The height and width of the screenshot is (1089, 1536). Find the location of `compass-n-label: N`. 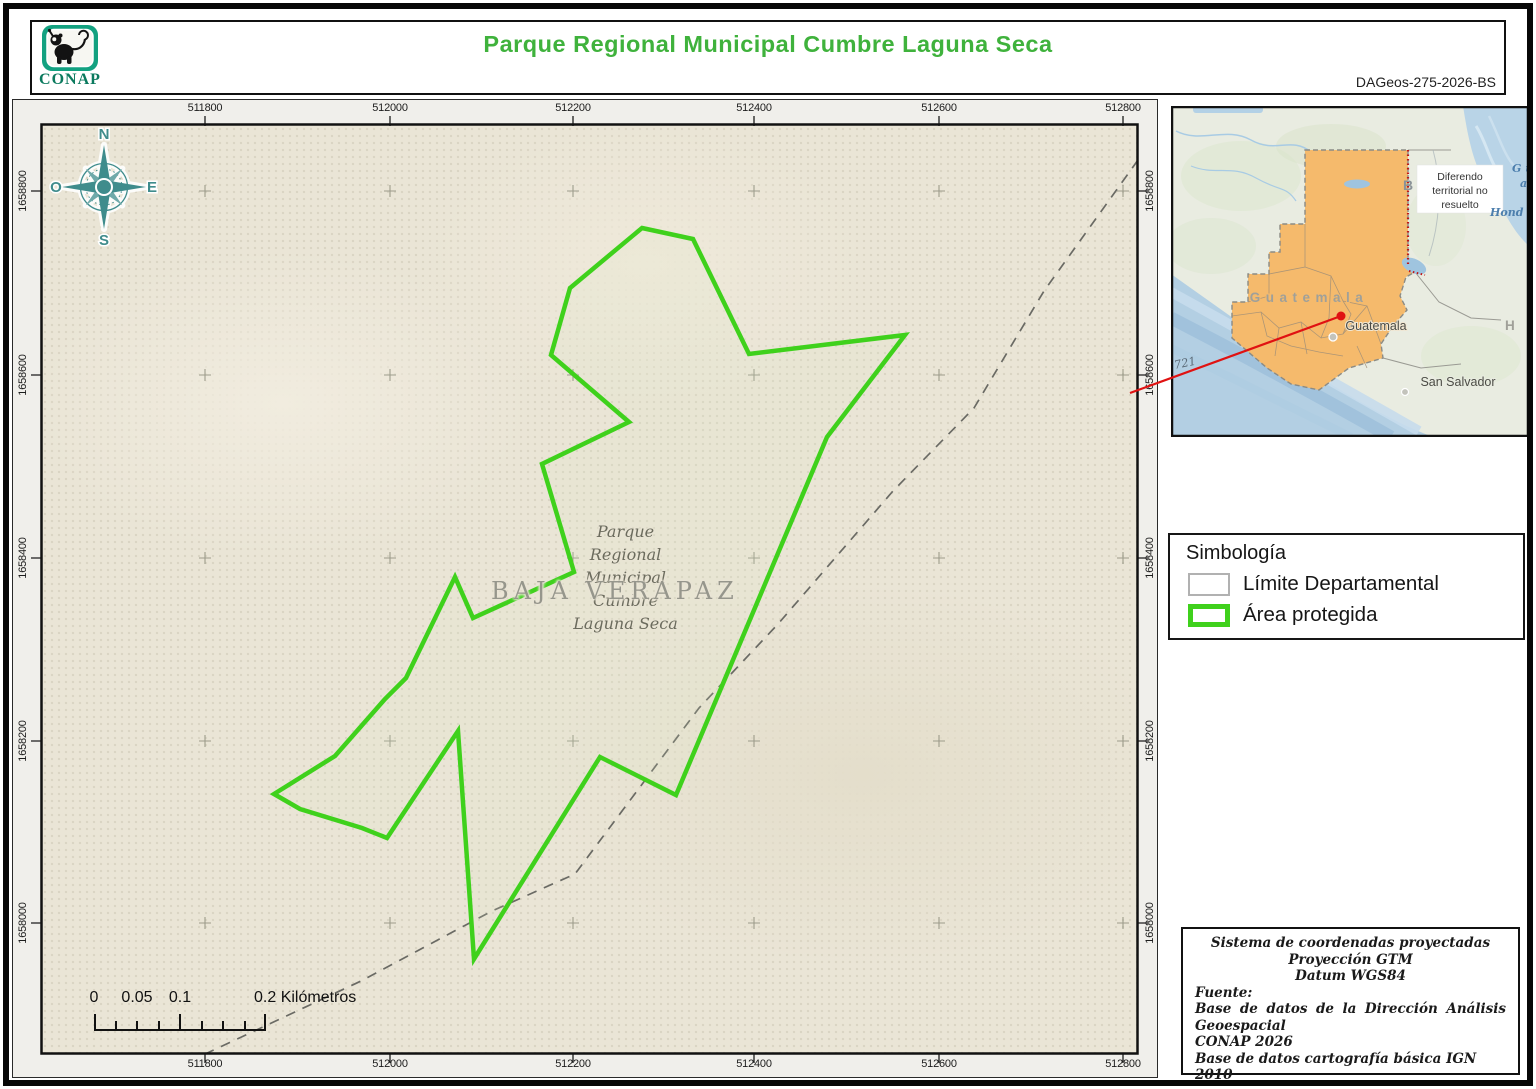

compass-n-label: N is located at coordinates (104, 134).